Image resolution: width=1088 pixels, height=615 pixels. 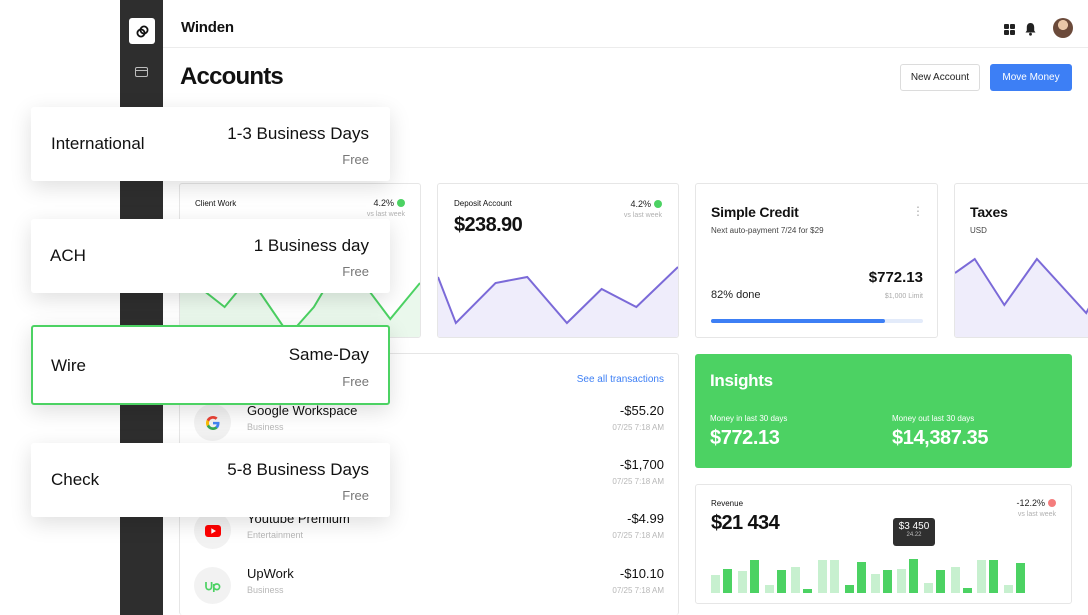 What do you see at coordinates (207, 27) in the screenshot?
I see `brand-name: Winden` at bounding box center [207, 27].